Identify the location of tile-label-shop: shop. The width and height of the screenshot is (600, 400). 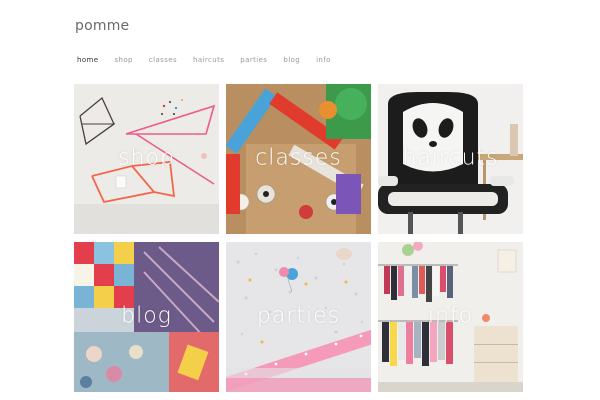
(146, 158).